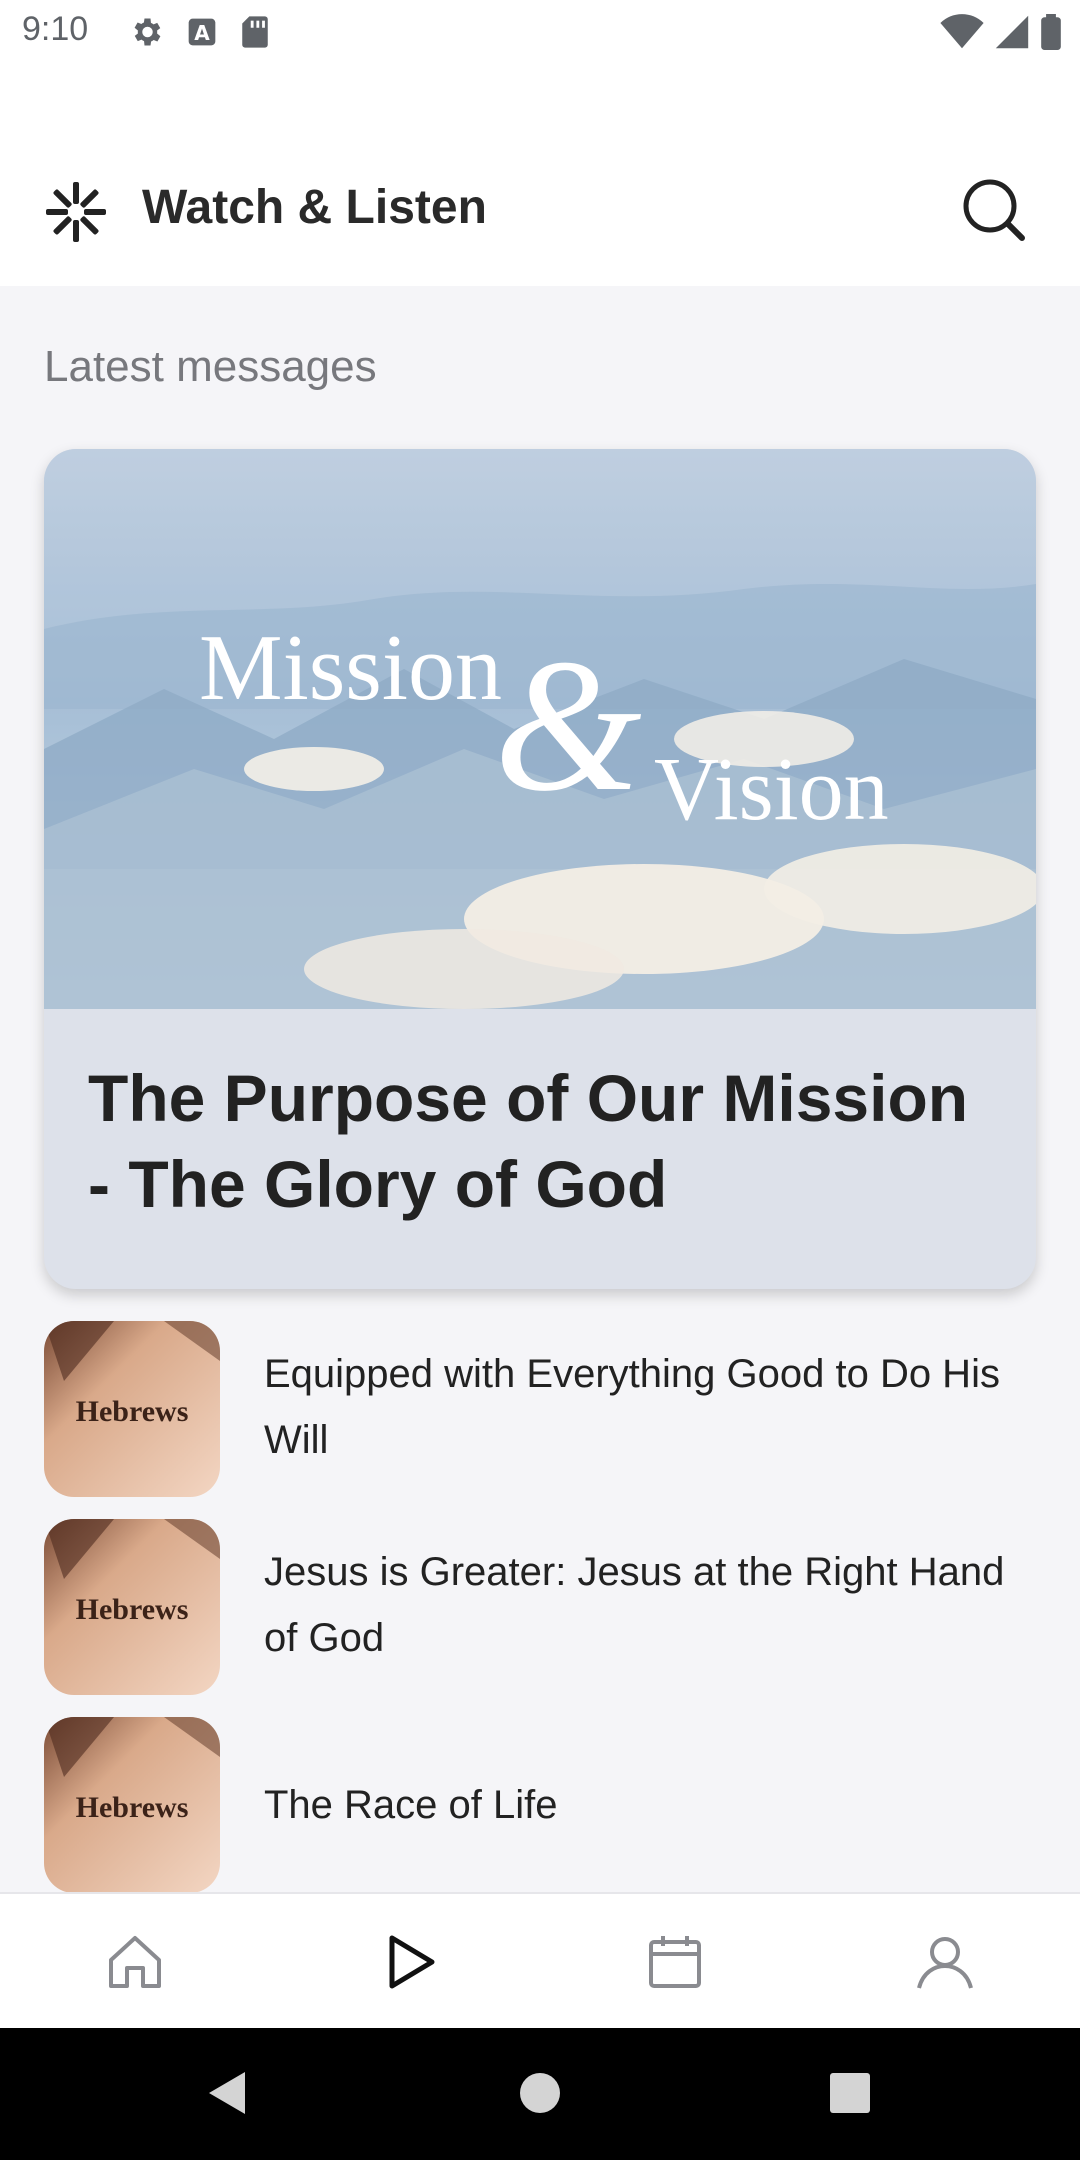 This screenshot has height=2160, width=1080. I want to click on asterisk-logo-icon, so click(76, 212).